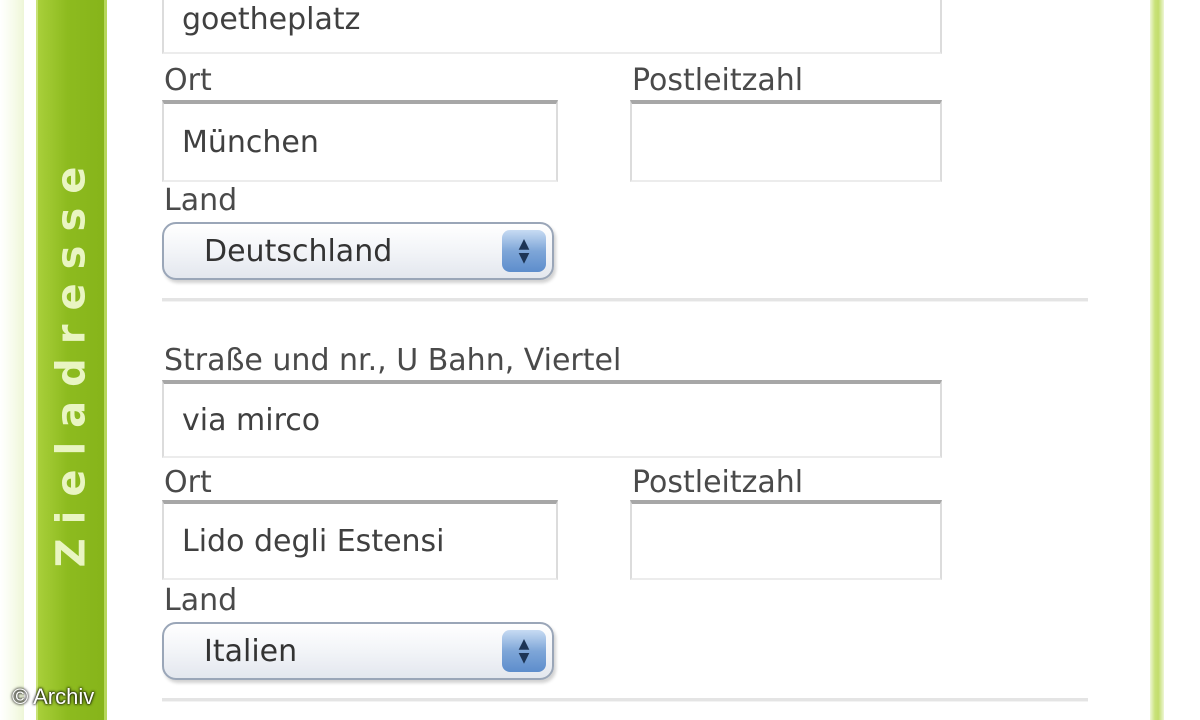  I want to click on city-input-1-value: München, so click(250, 142).